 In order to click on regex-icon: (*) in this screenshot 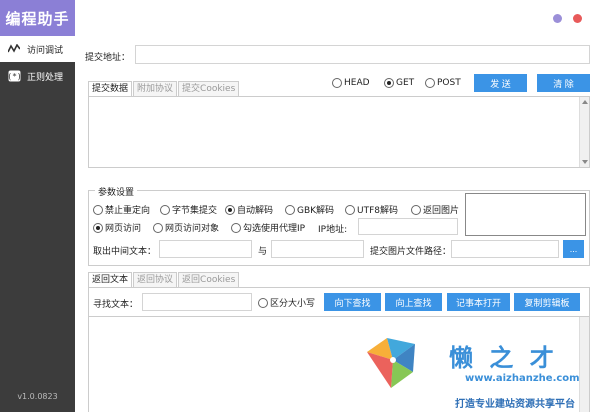, I will do `click(14, 76)`.